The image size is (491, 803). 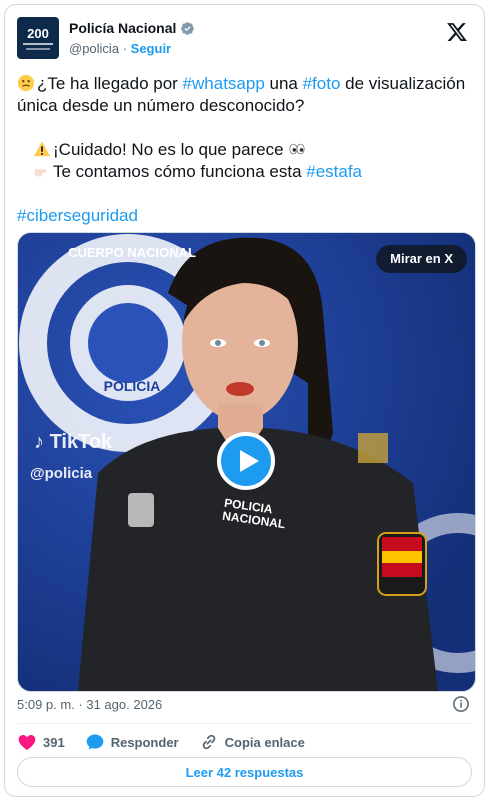 What do you see at coordinates (283, 83) in the screenshot?
I see `post-text-segment: una` at bounding box center [283, 83].